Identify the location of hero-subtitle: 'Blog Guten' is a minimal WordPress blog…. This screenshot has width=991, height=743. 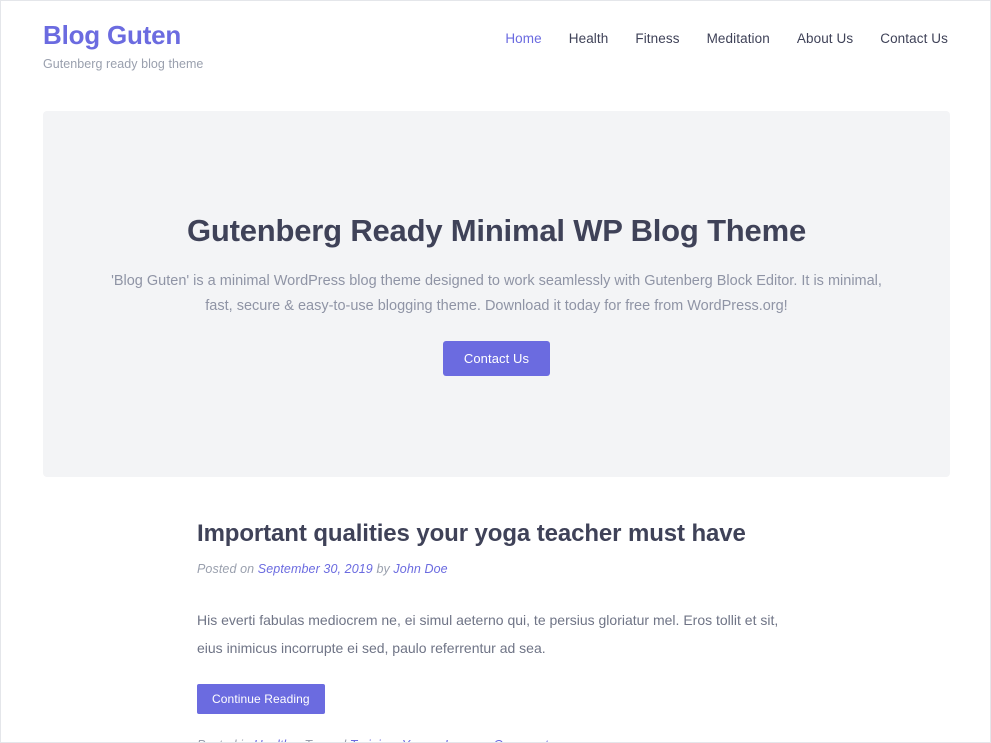
(496, 293).